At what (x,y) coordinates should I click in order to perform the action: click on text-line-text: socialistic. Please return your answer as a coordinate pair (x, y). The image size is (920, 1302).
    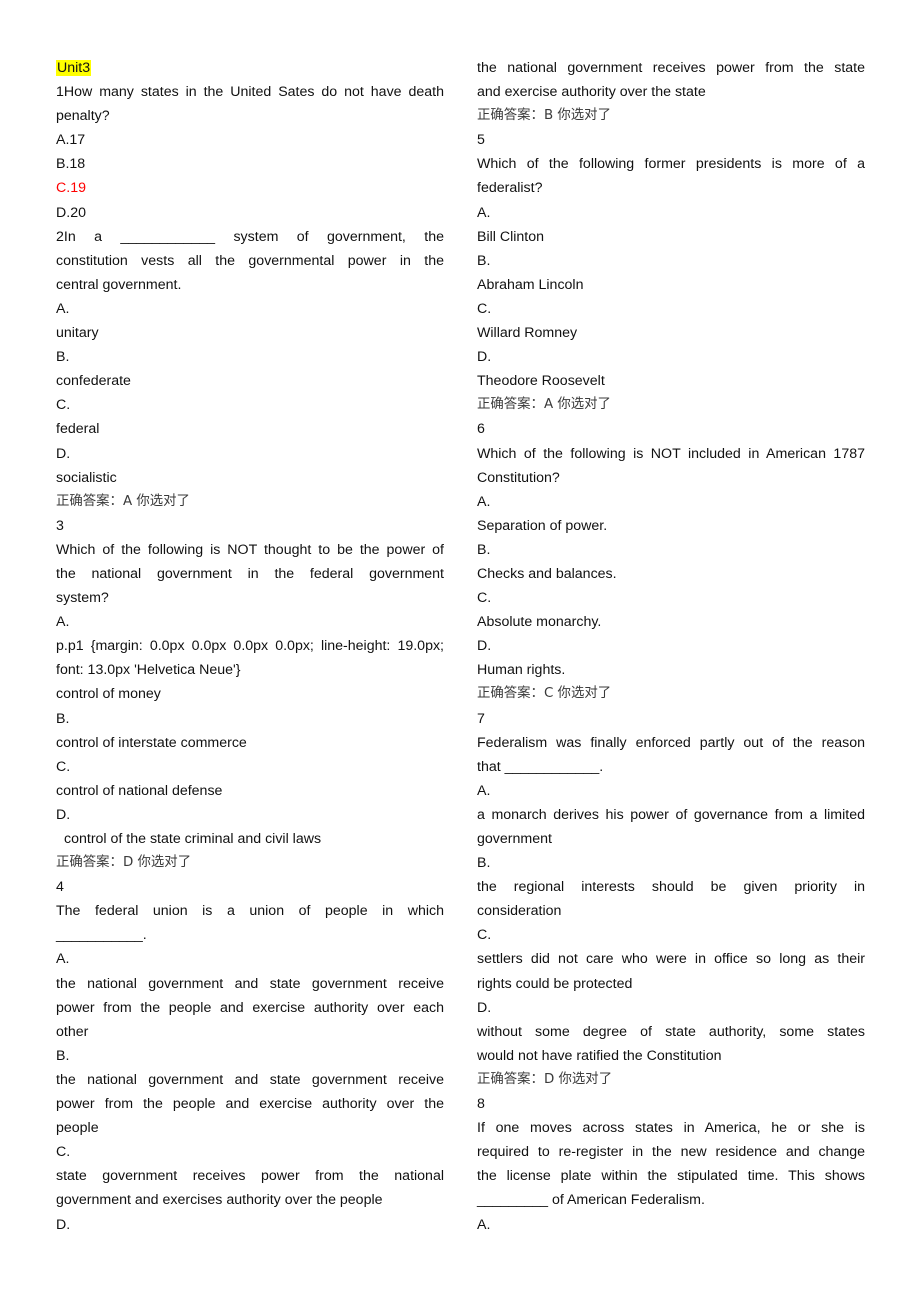
    Looking at the image, I should click on (86, 477).